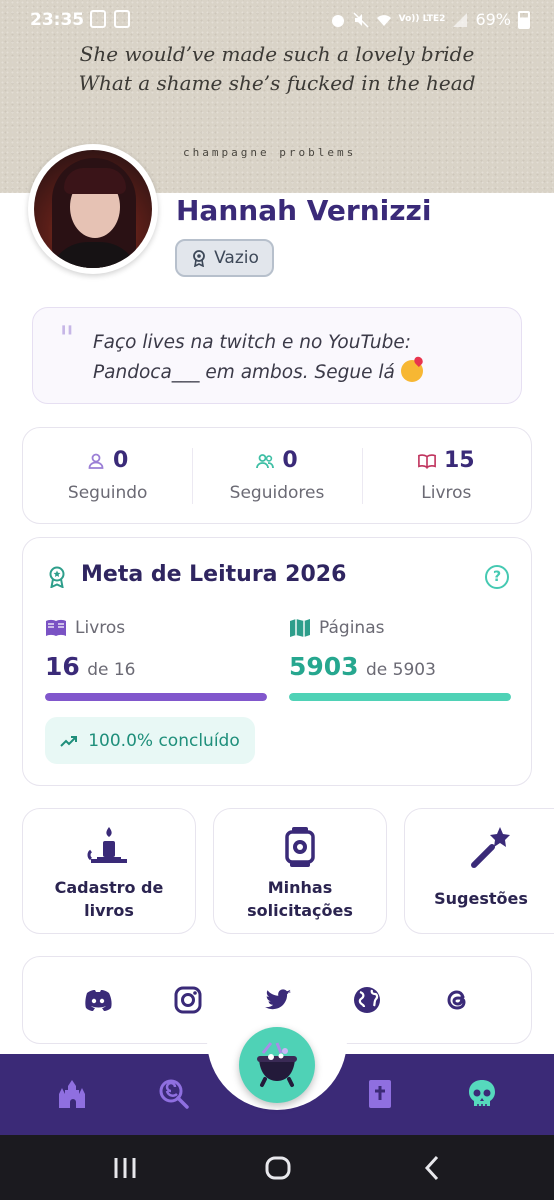 The image size is (554, 1200). I want to click on cauldron-icon, so click(277, 1064).